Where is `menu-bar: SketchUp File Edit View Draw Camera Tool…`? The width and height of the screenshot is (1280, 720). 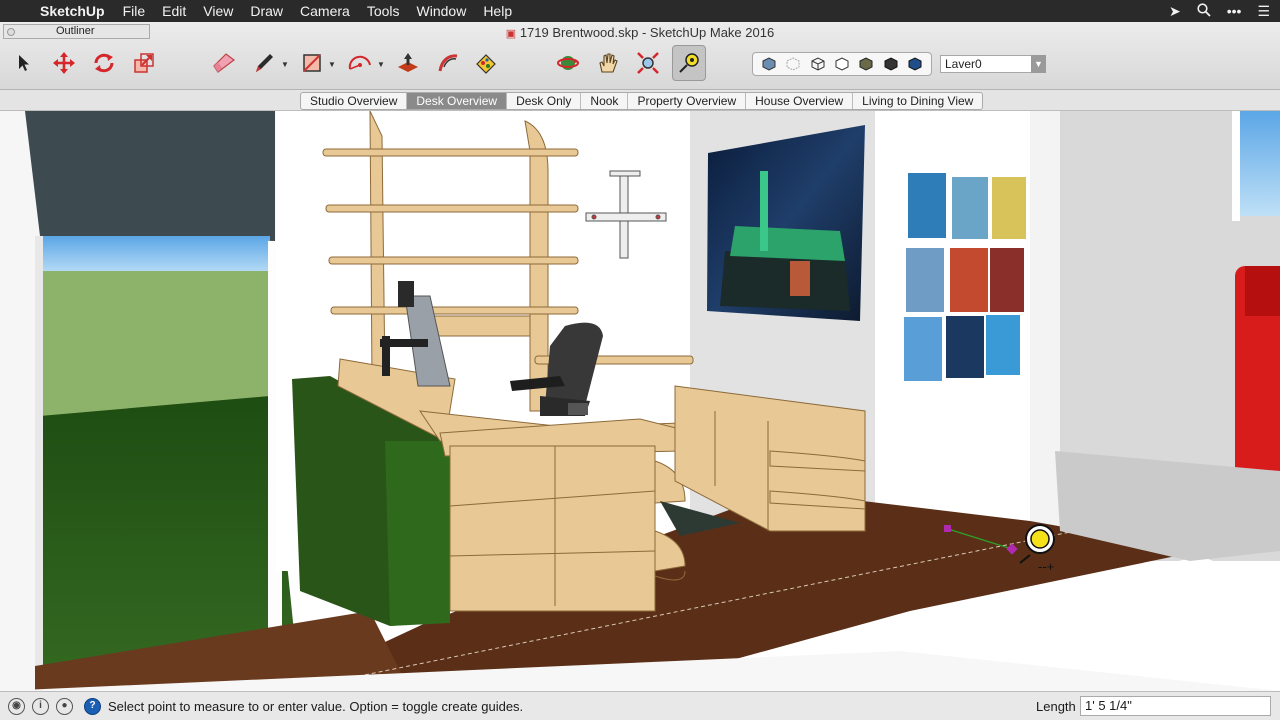 menu-bar: SketchUp File Edit View Draw Camera Tool… is located at coordinates (640, 11).